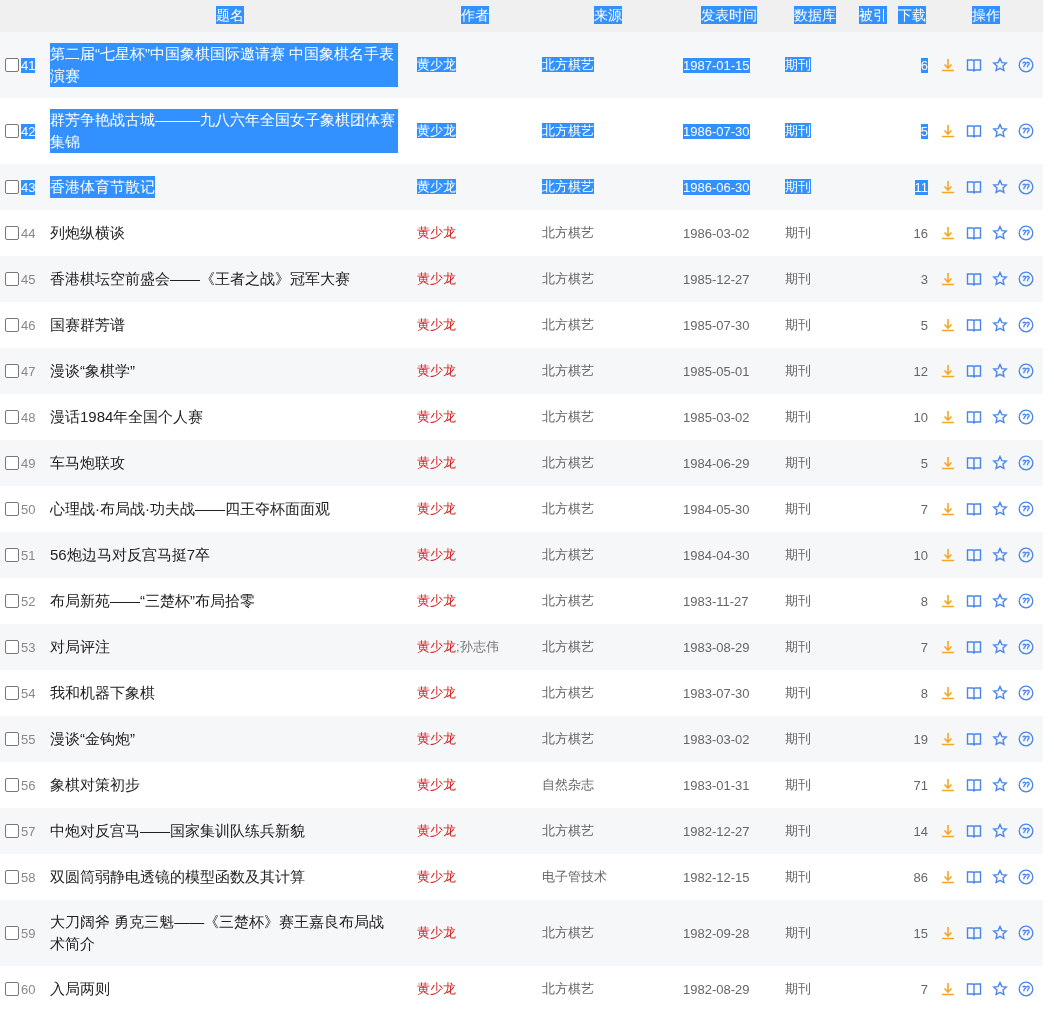 Image resolution: width=1054 pixels, height=1018 pixels. Describe the element at coordinates (102, 693) in the screenshot. I see `article-title-link: 我和机器下象棋` at that location.